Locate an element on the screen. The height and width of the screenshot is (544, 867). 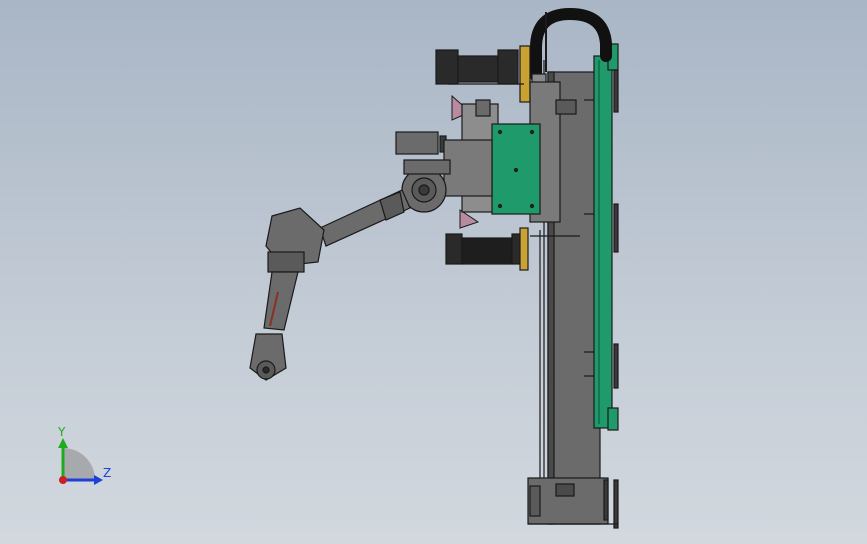
robot-elbow is located at coordinates (295, 240).